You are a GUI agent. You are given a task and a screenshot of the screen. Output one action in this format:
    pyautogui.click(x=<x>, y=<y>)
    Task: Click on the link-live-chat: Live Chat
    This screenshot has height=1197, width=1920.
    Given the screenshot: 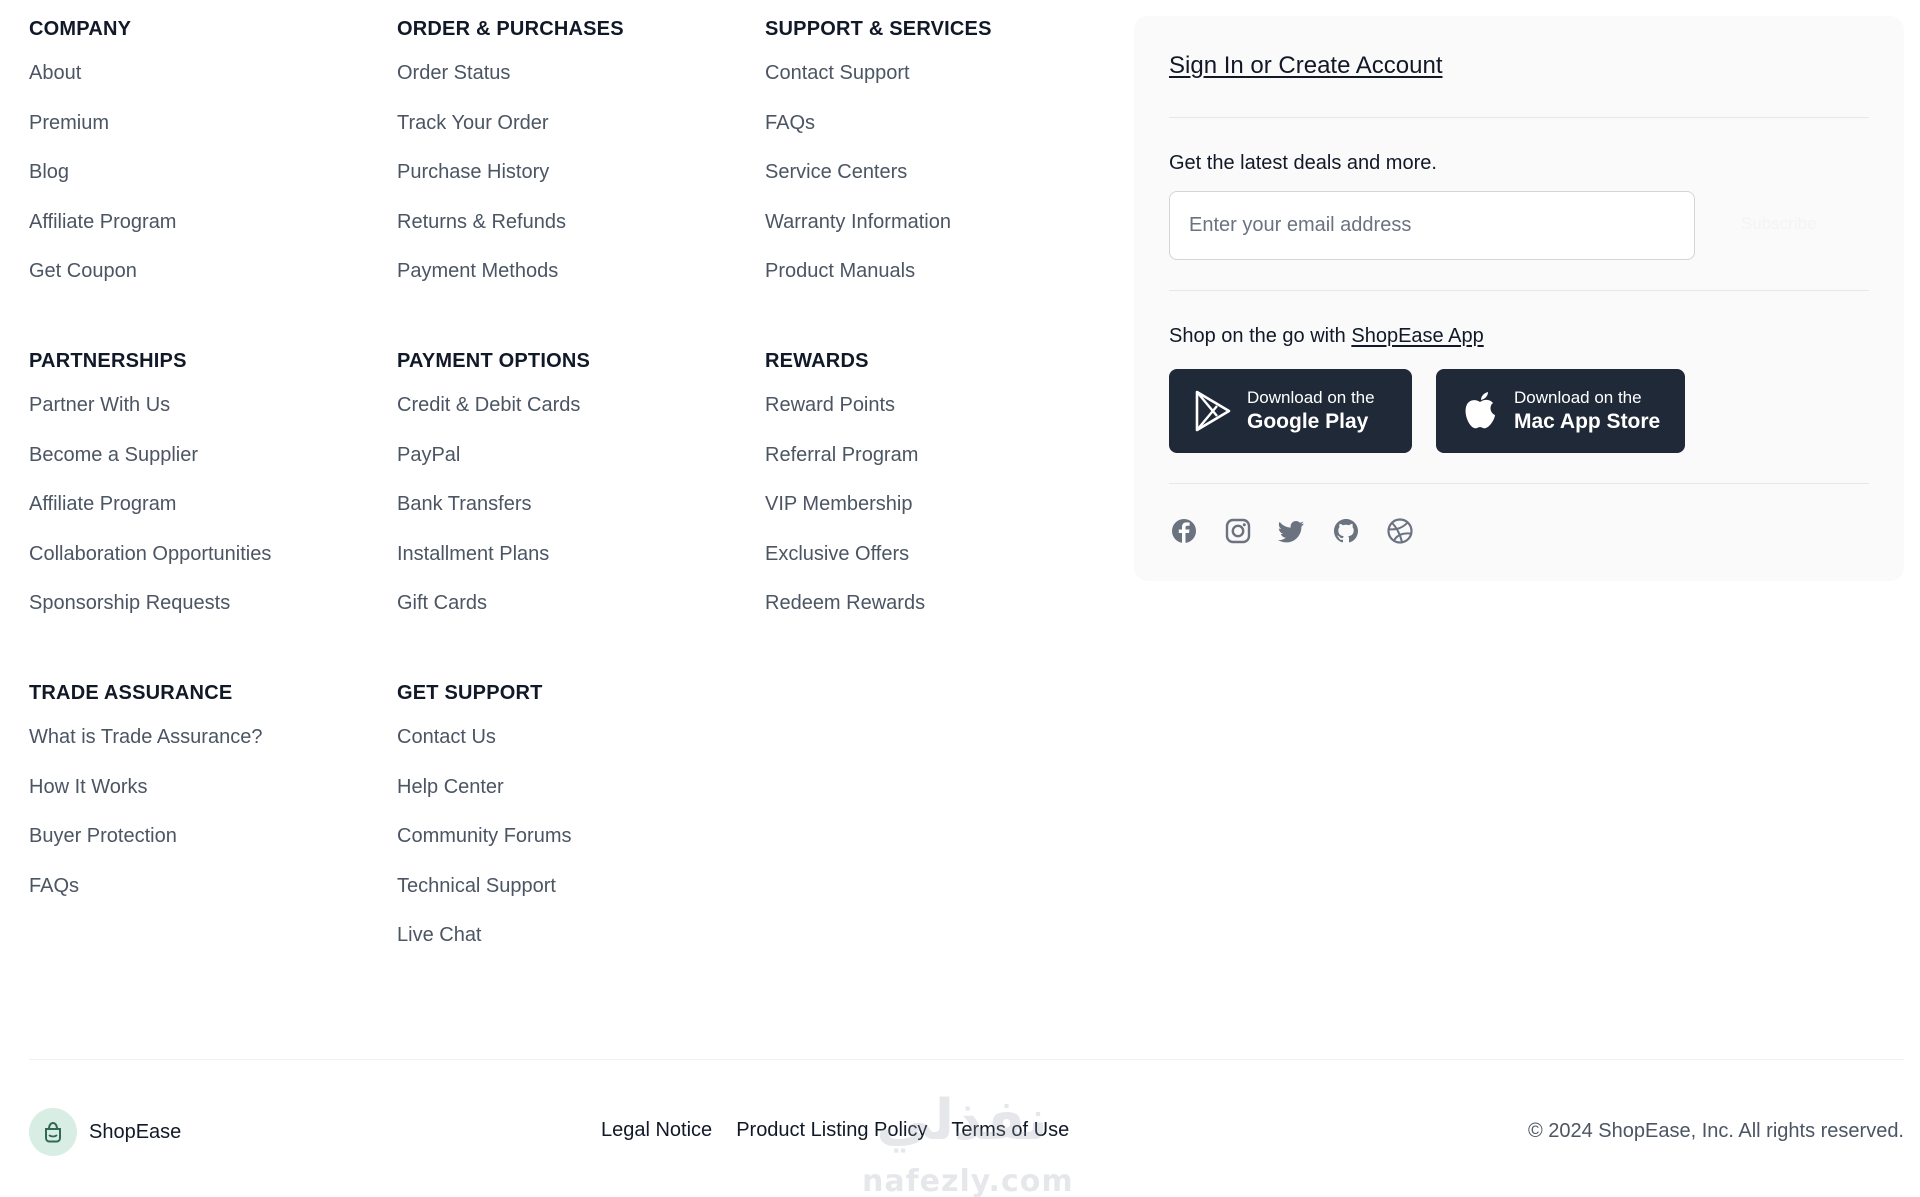 What is the action you would take?
    pyautogui.click(x=439, y=935)
    